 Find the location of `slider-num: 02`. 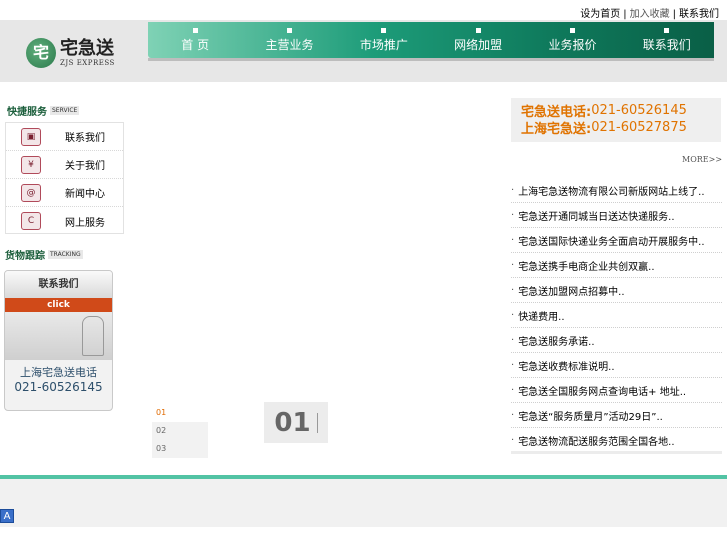

slider-num: 02 is located at coordinates (180, 431).